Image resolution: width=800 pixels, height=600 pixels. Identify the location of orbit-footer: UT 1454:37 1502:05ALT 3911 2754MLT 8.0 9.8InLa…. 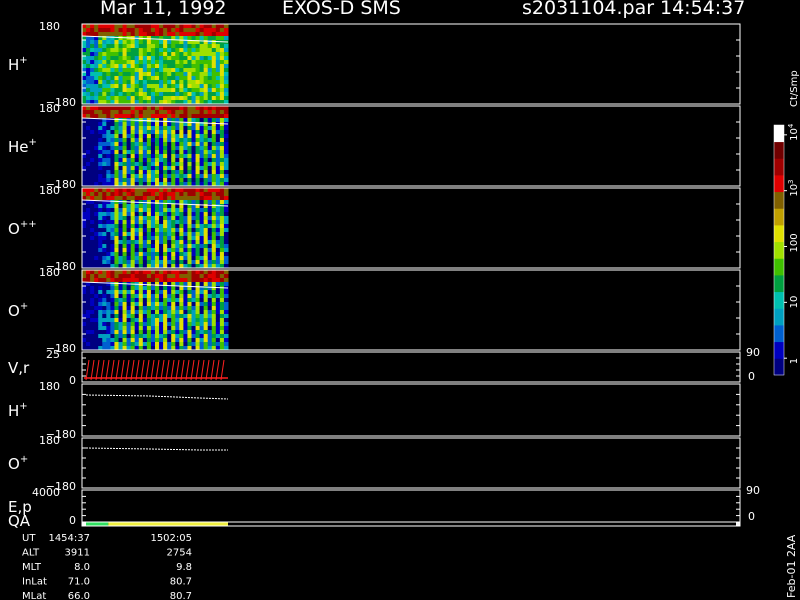
(107, 566).